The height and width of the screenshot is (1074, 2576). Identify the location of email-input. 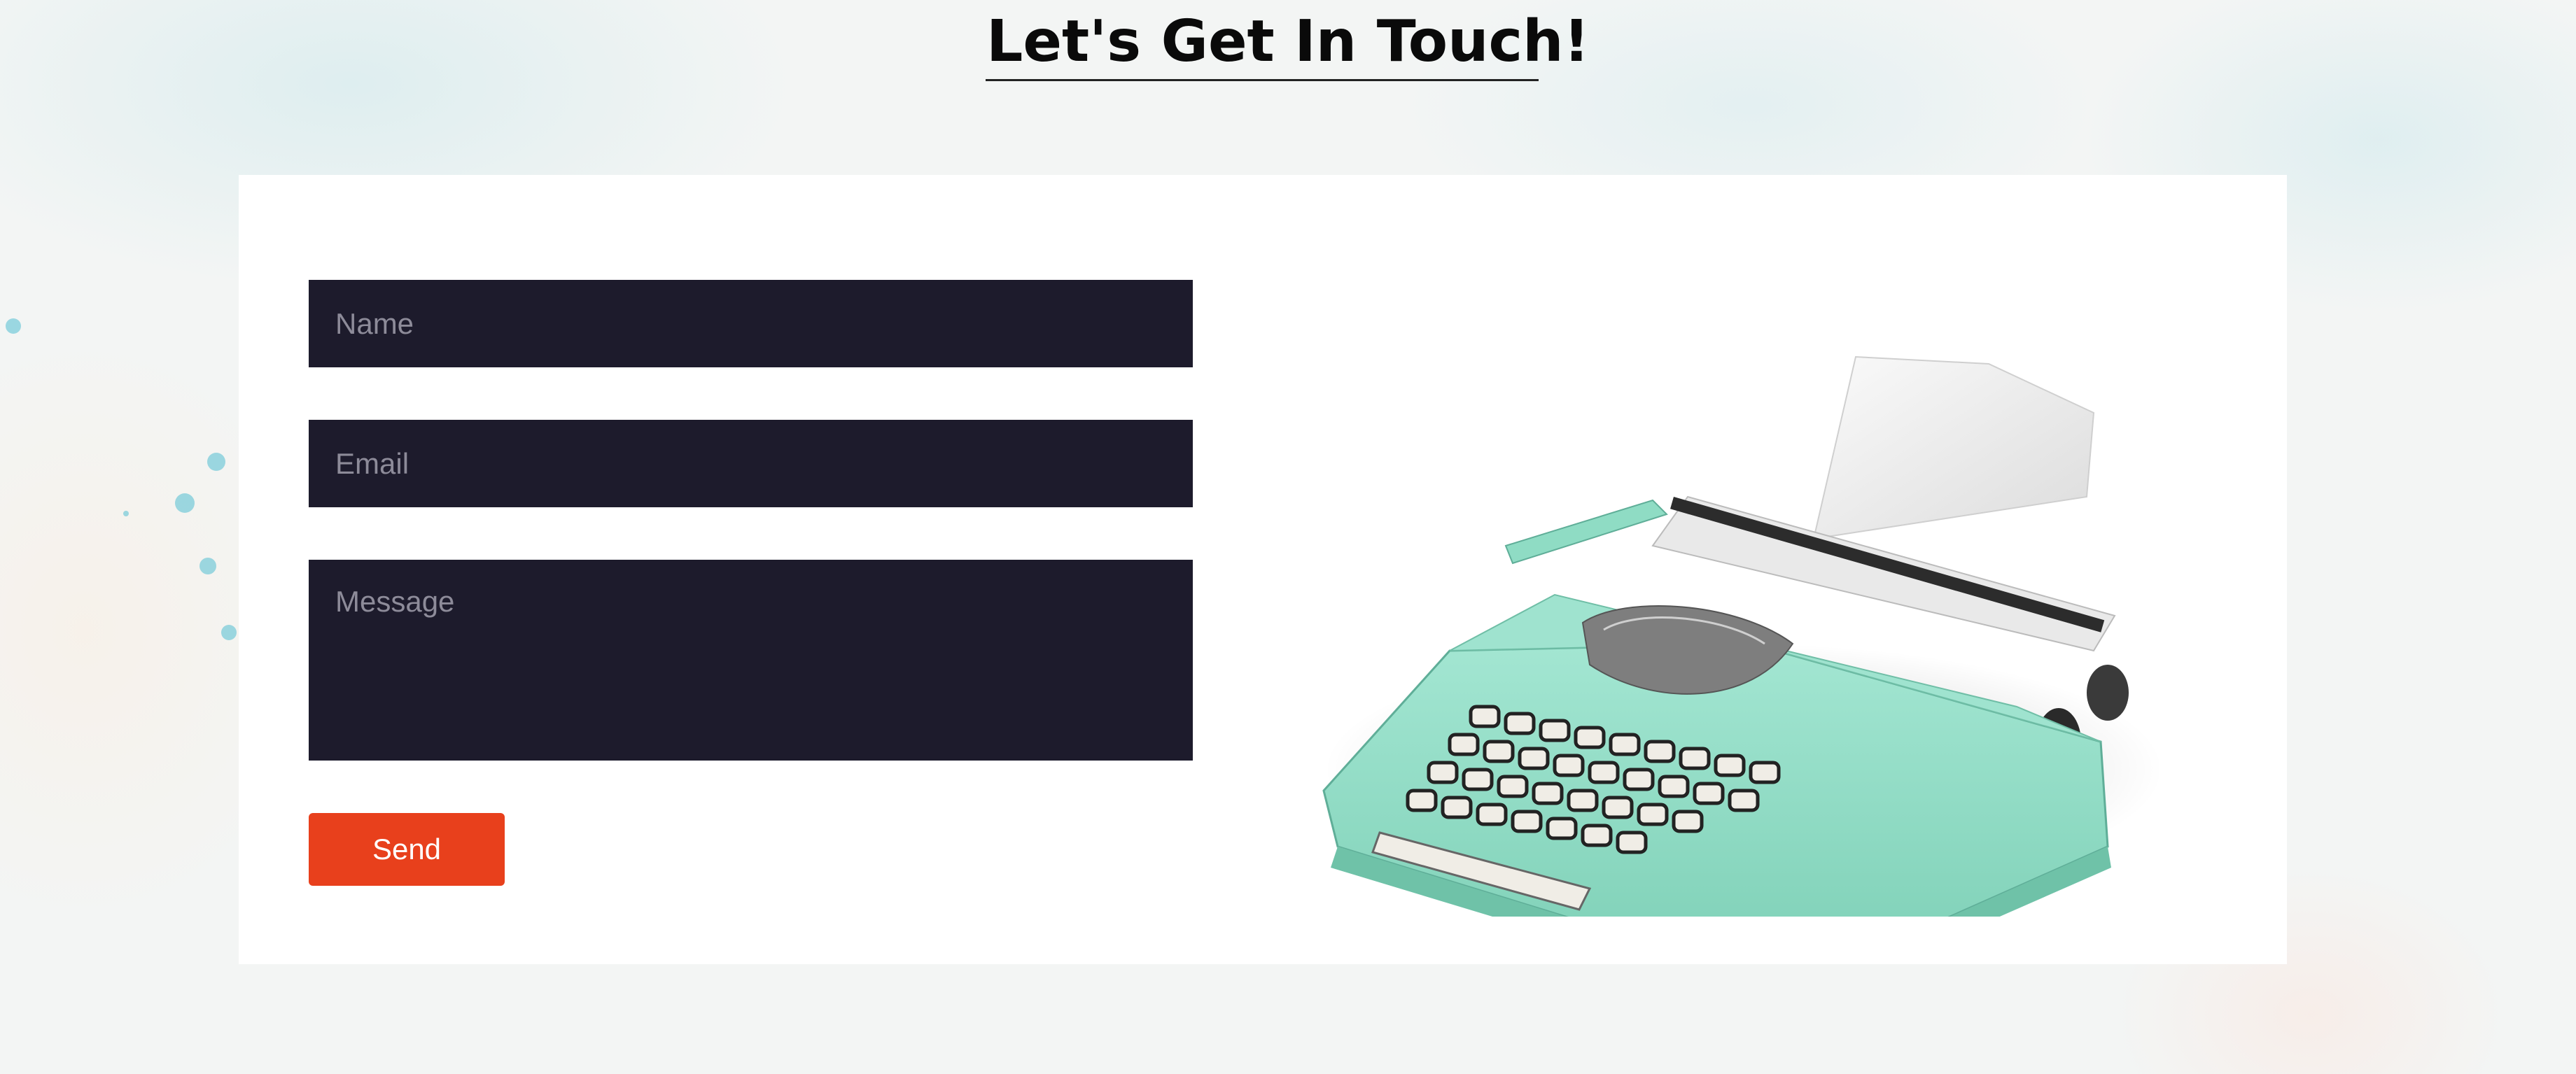
(751, 464).